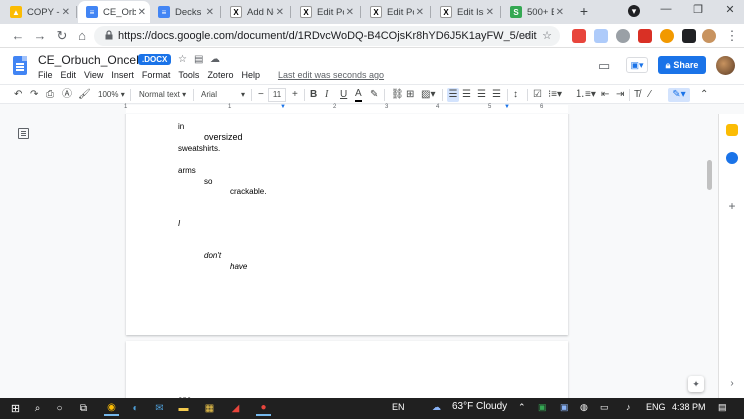 This screenshot has width=744, height=419. Describe the element at coordinates (481, 95) in the screenshot. I see `align-right-icon: ☰` at that location.